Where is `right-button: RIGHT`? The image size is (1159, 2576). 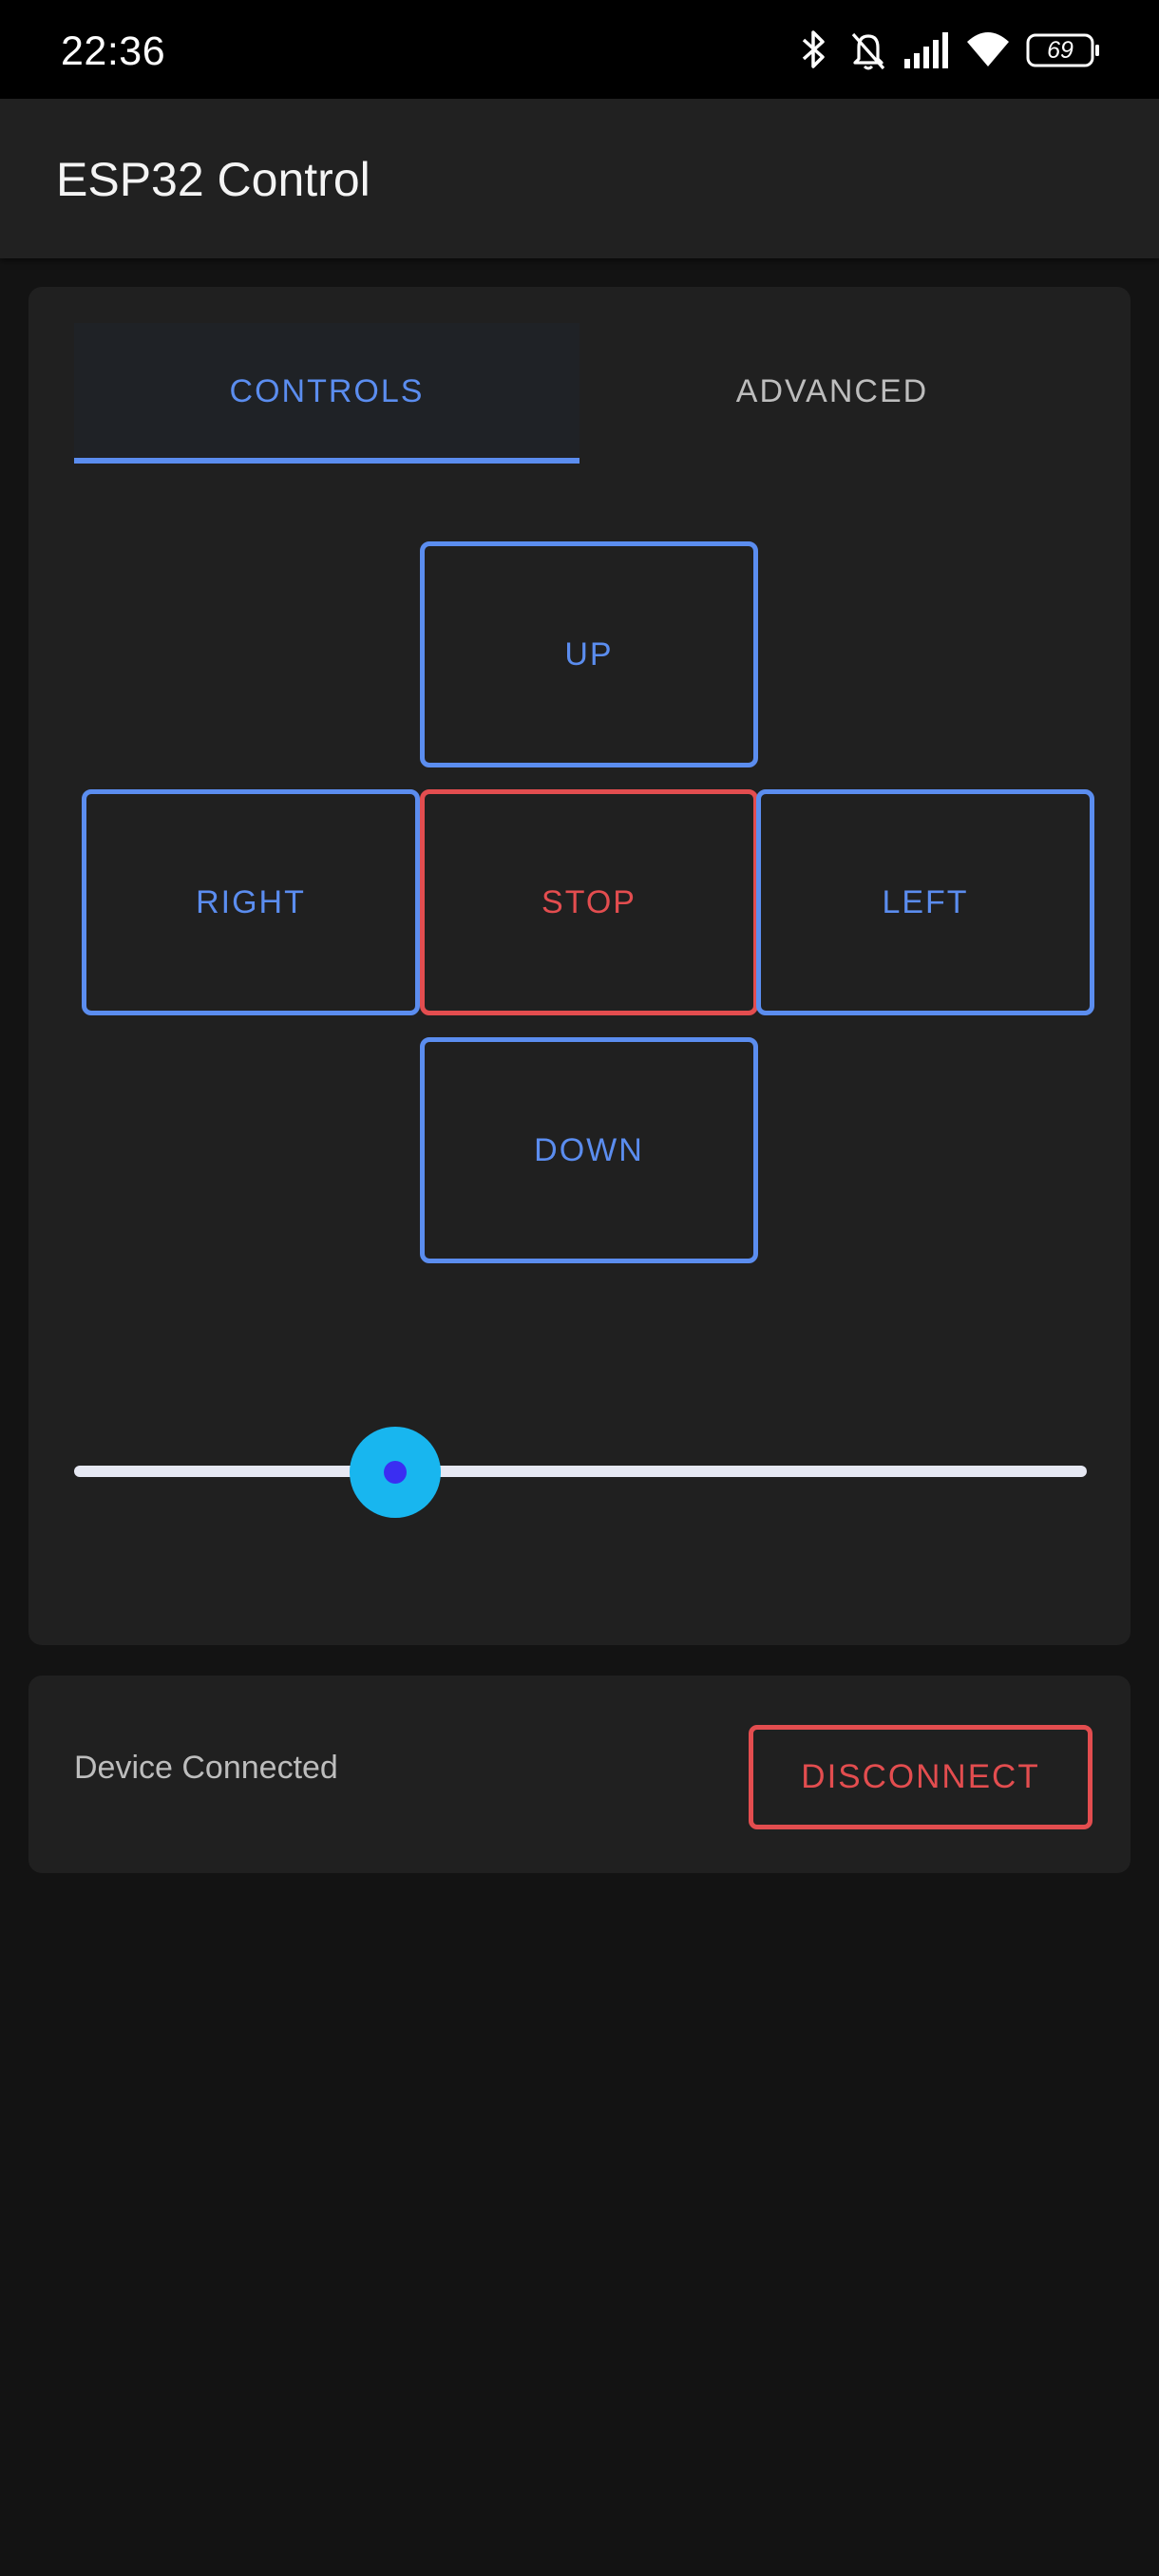 right-button: RIGHT is located at coordinates (251, 902).